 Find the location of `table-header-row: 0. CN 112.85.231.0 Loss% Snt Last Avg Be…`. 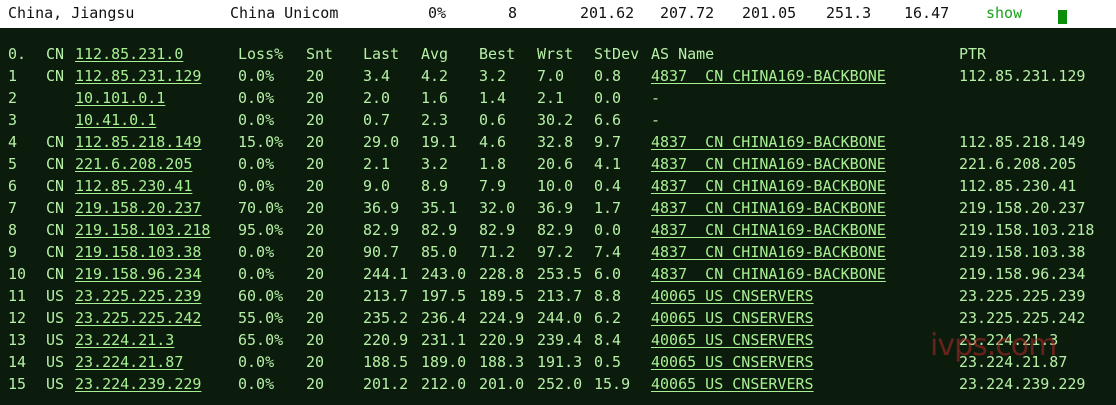

table-header-row: 0. CN 112.85.231.0 Loss% Snt Last Avg Be… is located at coordinates (558, 55).